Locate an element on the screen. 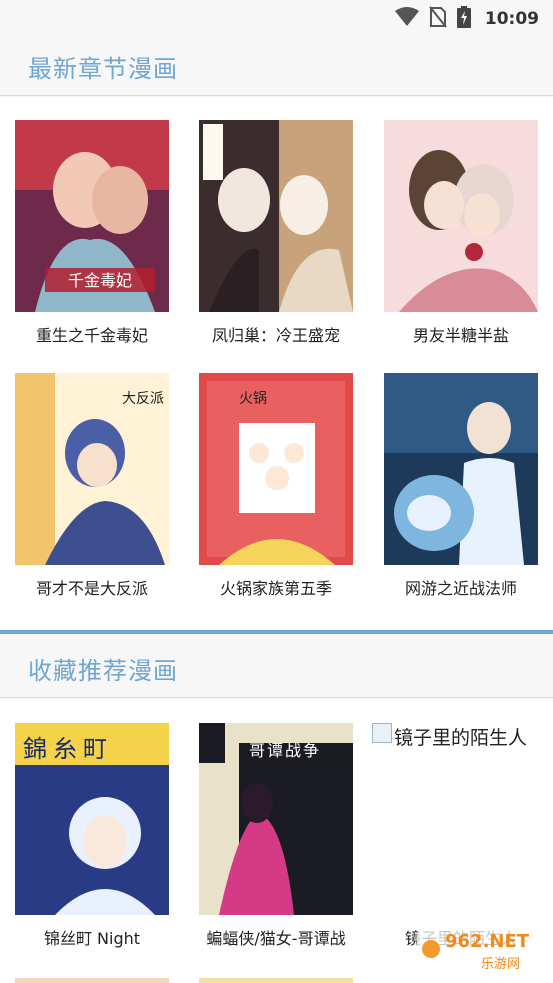 Image resolution: width=553 pixels, height=983 pixels. cover-title: 錦糸町 is located at coordinates (68, 749).